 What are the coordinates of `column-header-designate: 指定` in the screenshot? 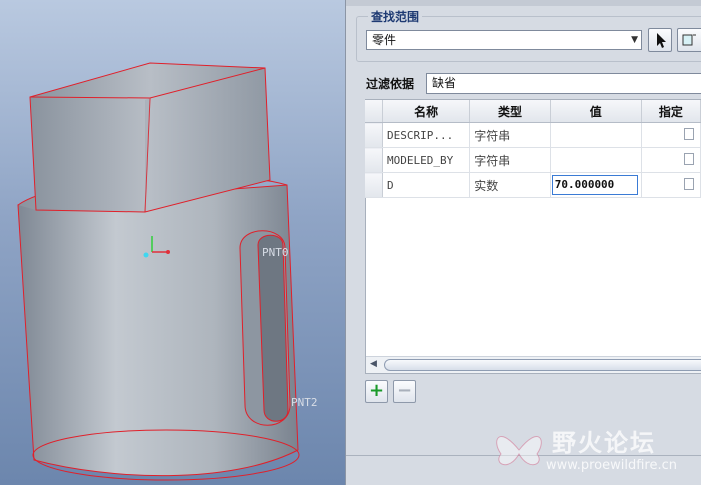 It's located at (671, 111).